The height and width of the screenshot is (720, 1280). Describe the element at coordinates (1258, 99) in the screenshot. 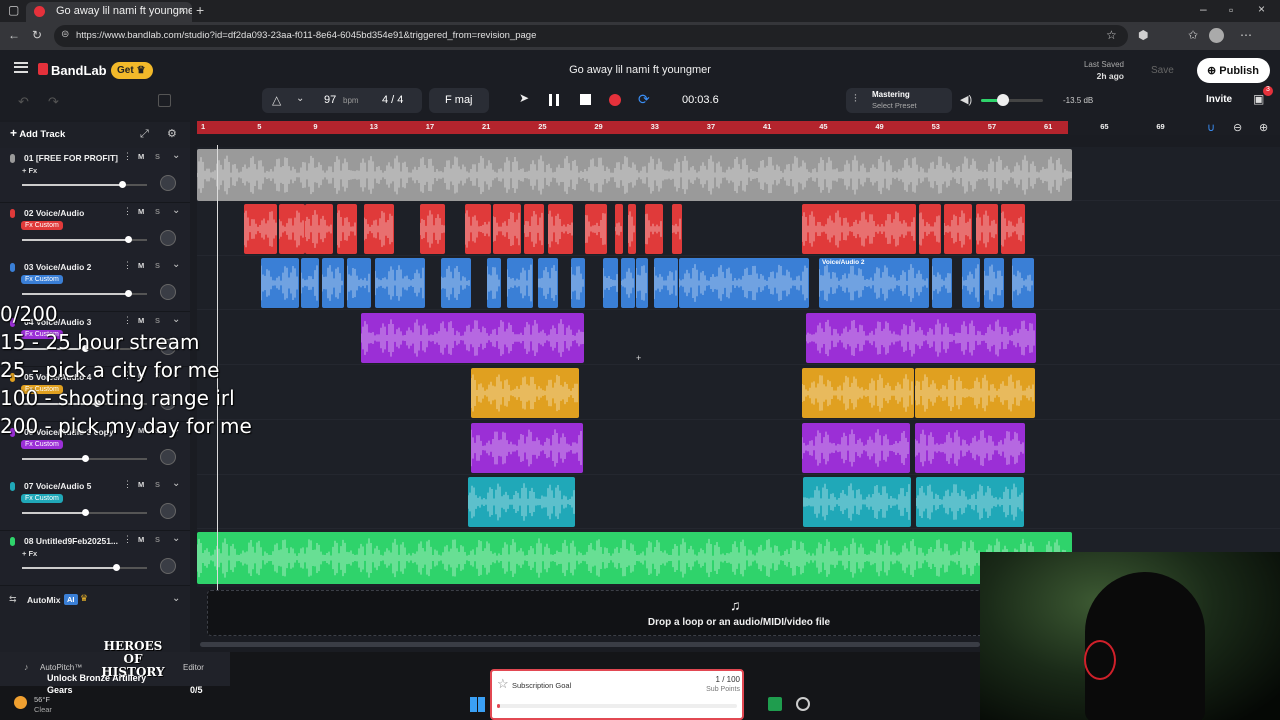

I see `gift-icon: ▣` at that location.